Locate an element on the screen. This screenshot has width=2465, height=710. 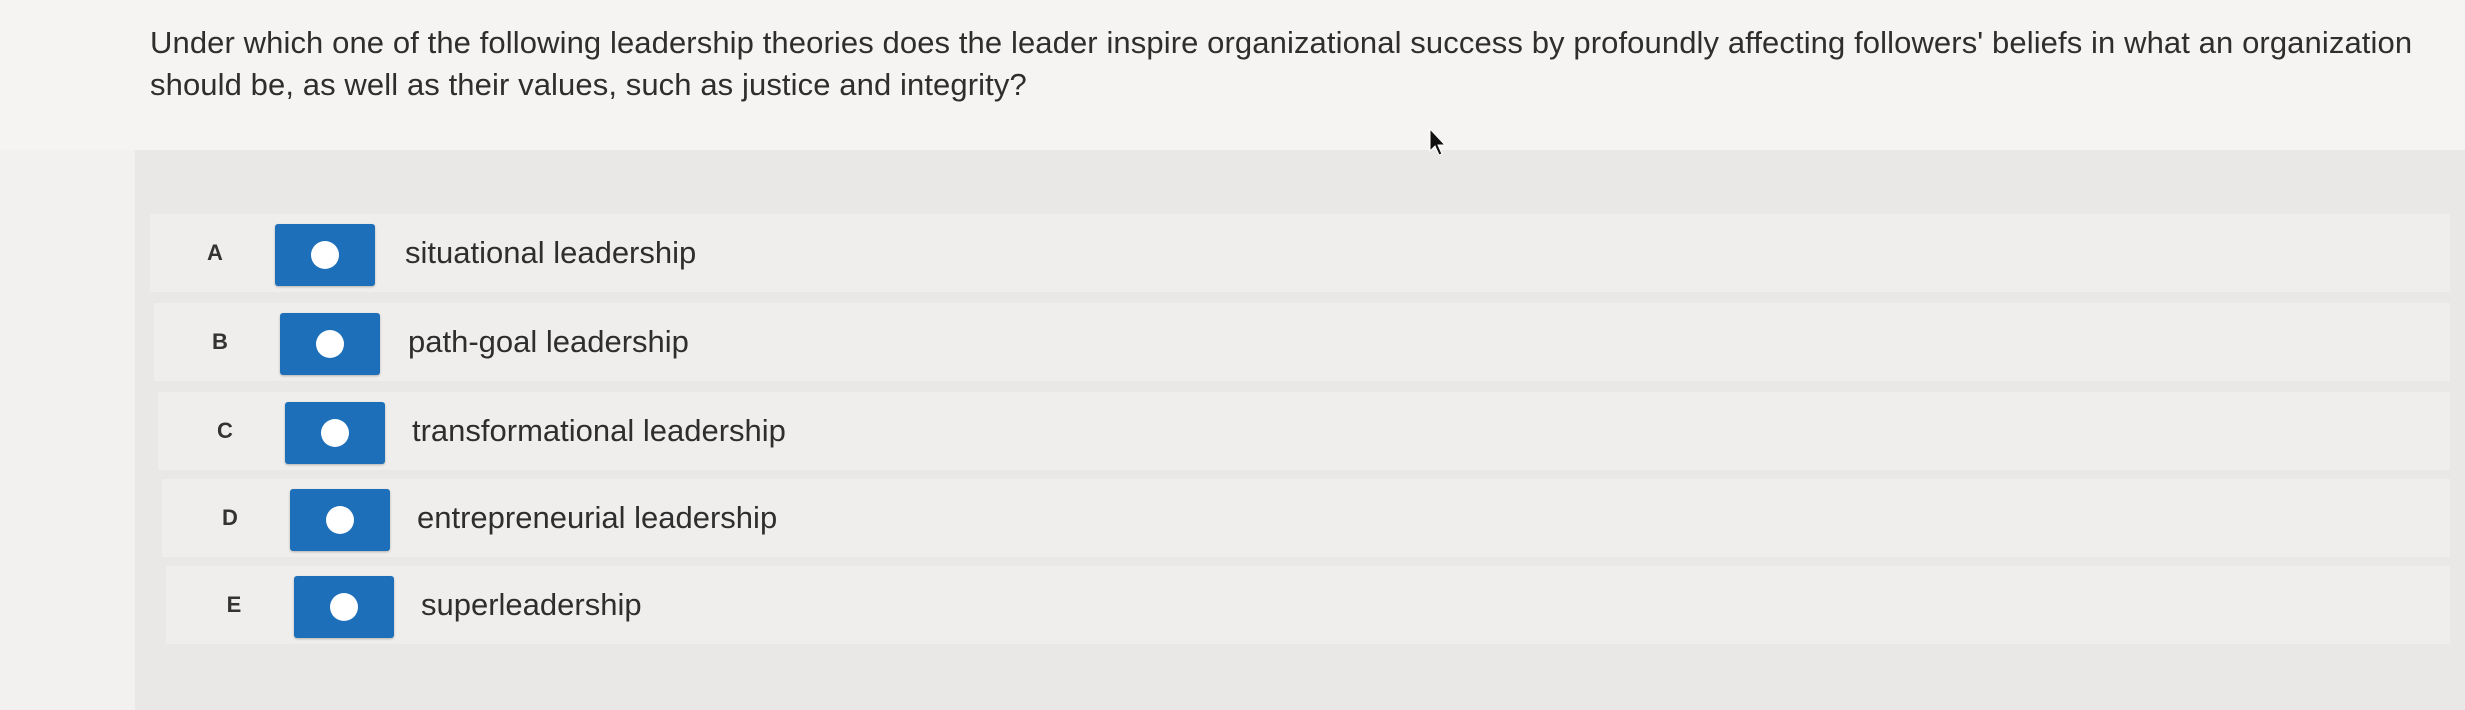
radio-button-c is located at coordinates (335, 433).